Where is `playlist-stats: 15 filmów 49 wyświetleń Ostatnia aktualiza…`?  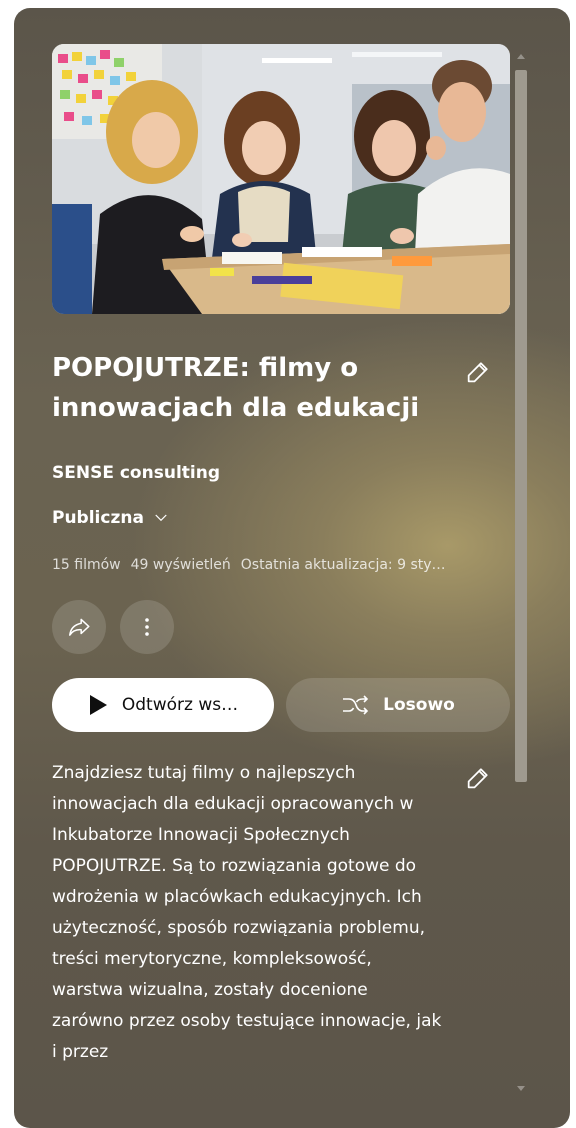 playlist-stats: 15 filmów 49 wyświetleń Ostatnia aktualiza… is located at coordinates (281, 565).